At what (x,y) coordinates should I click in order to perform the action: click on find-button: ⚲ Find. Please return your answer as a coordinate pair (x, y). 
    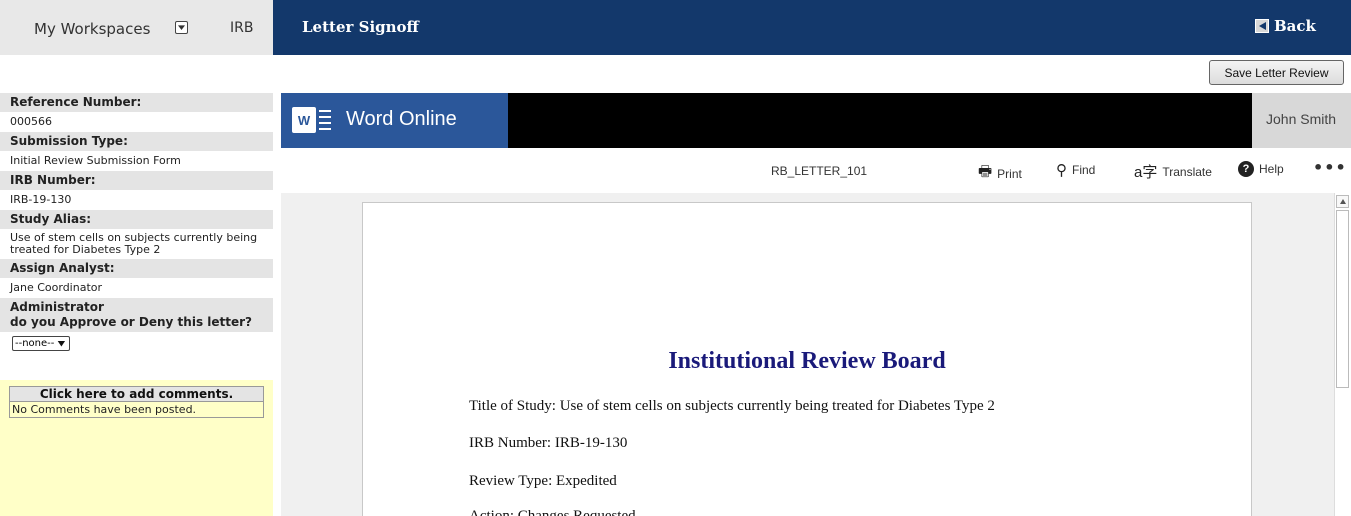
    Looking at the image, I should click on (1075, 170).